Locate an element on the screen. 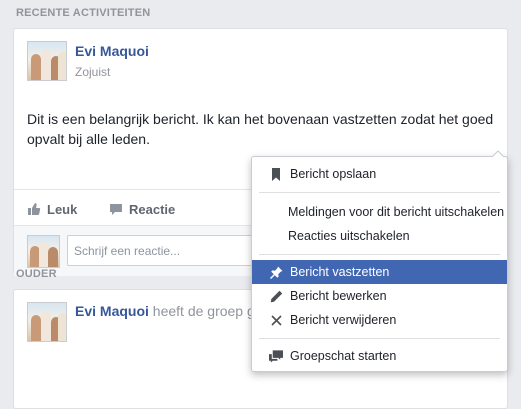 The width and height of the screenshot is (521, 409). like-label: Leuk is located at coordinates (62, 209).